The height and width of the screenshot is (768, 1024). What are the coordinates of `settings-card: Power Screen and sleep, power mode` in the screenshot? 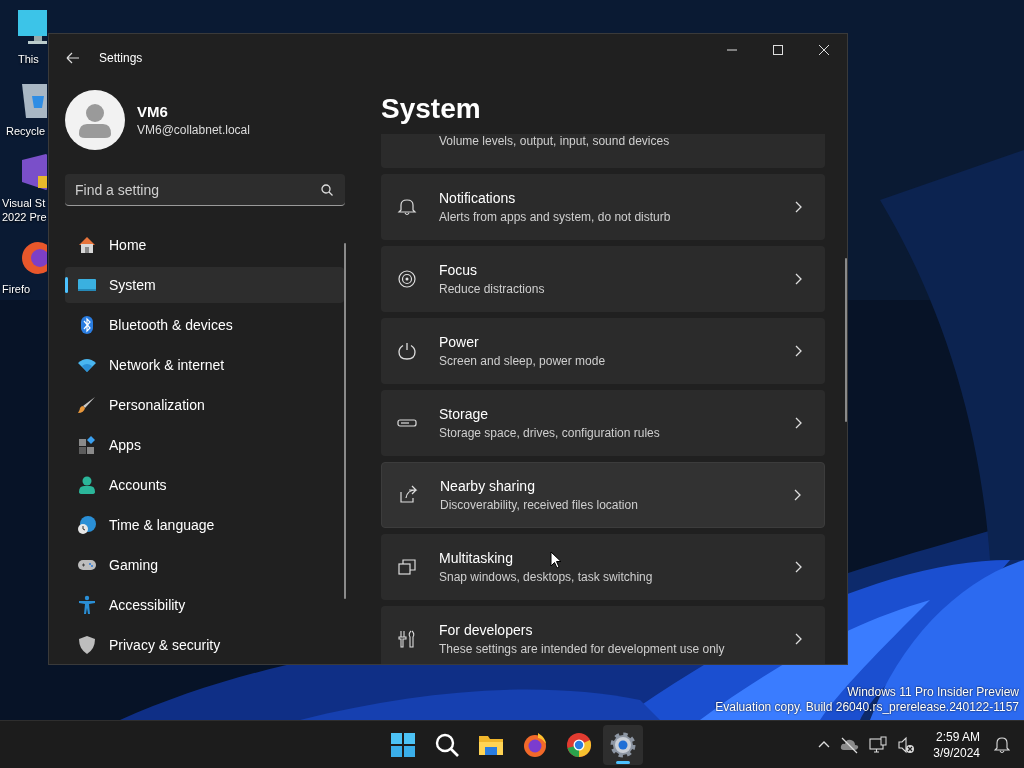 It's located at (603, 351).